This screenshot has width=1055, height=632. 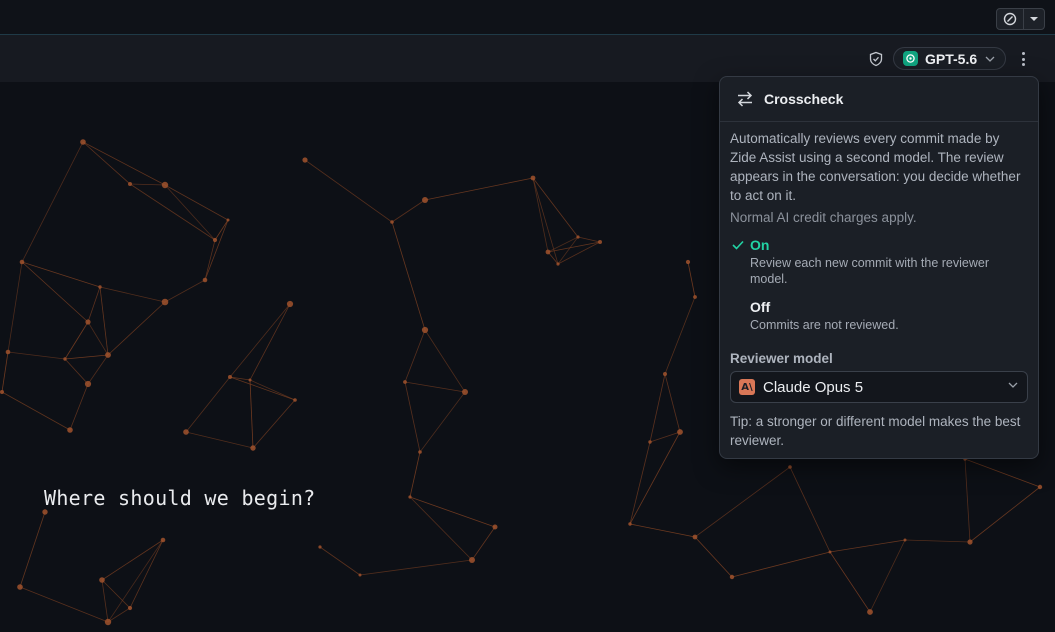 What do you see at coordinates (879, 316) in the screenshot?
I see `option-off: Off Commits are not reviewed.` at bounding box center [879, 316].